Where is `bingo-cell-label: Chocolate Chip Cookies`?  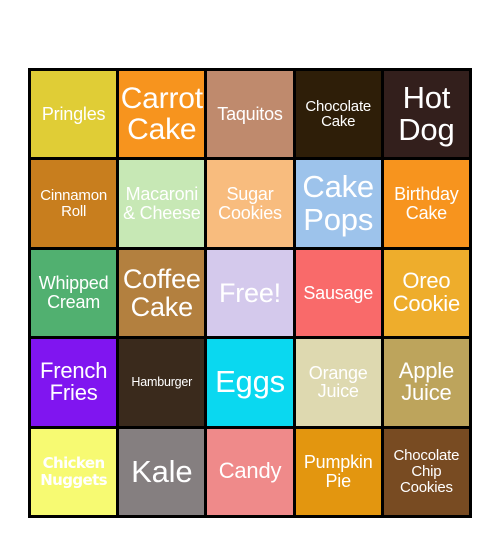 bingo-cell-label: Chocolate Chip Cookies is located at coordinates (426, 471).